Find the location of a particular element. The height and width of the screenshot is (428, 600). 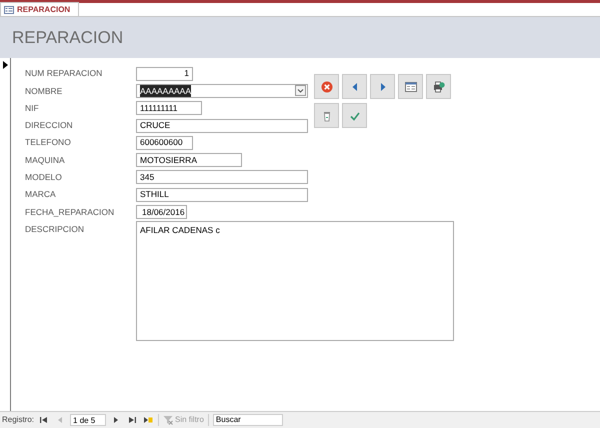

window-button is located at coordinates (410, 86).